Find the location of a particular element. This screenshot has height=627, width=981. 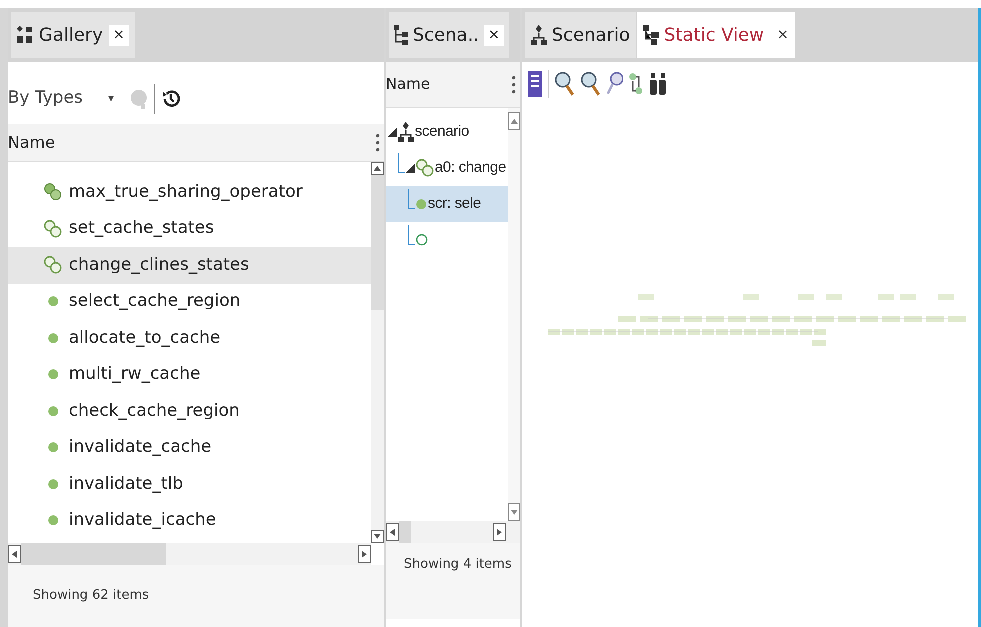

swap-icon is located at coordinates (636, 84).